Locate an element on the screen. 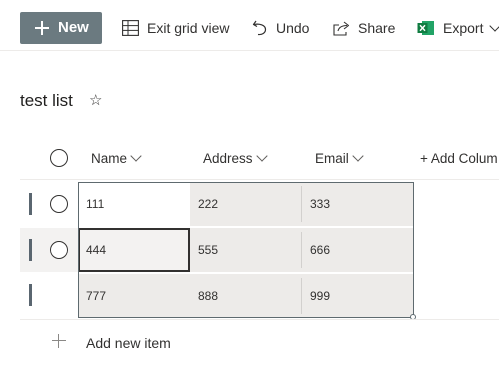  command-bar: New Exit grid view Undo Share Export is located at coordinates (249, 28).